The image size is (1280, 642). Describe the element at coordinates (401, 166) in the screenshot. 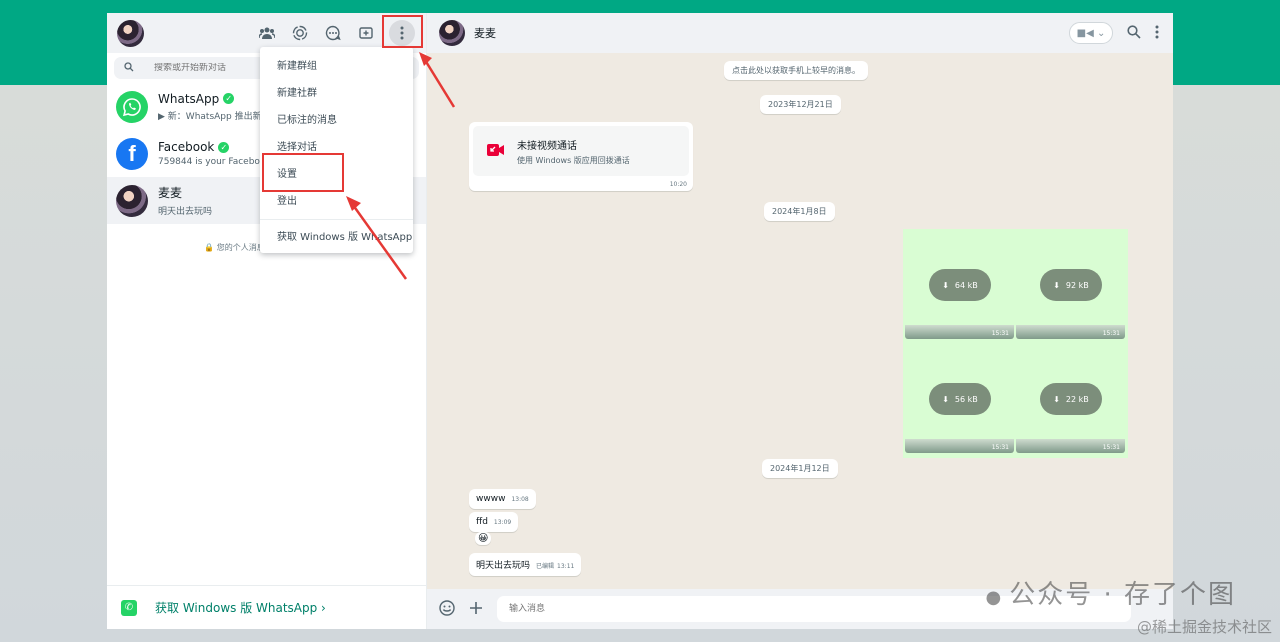

I see `annotation-arrows` at that location.